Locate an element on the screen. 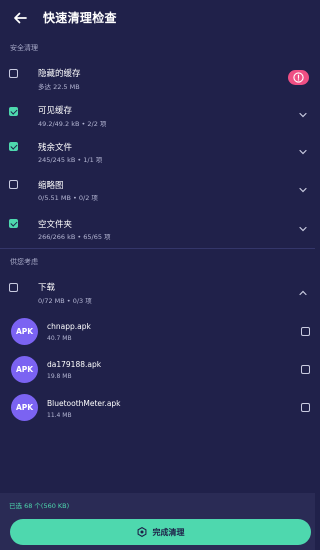 The width and height of the screenshot is (320, 550). file-name: da179188.apk is located at coordinates (74, 364).